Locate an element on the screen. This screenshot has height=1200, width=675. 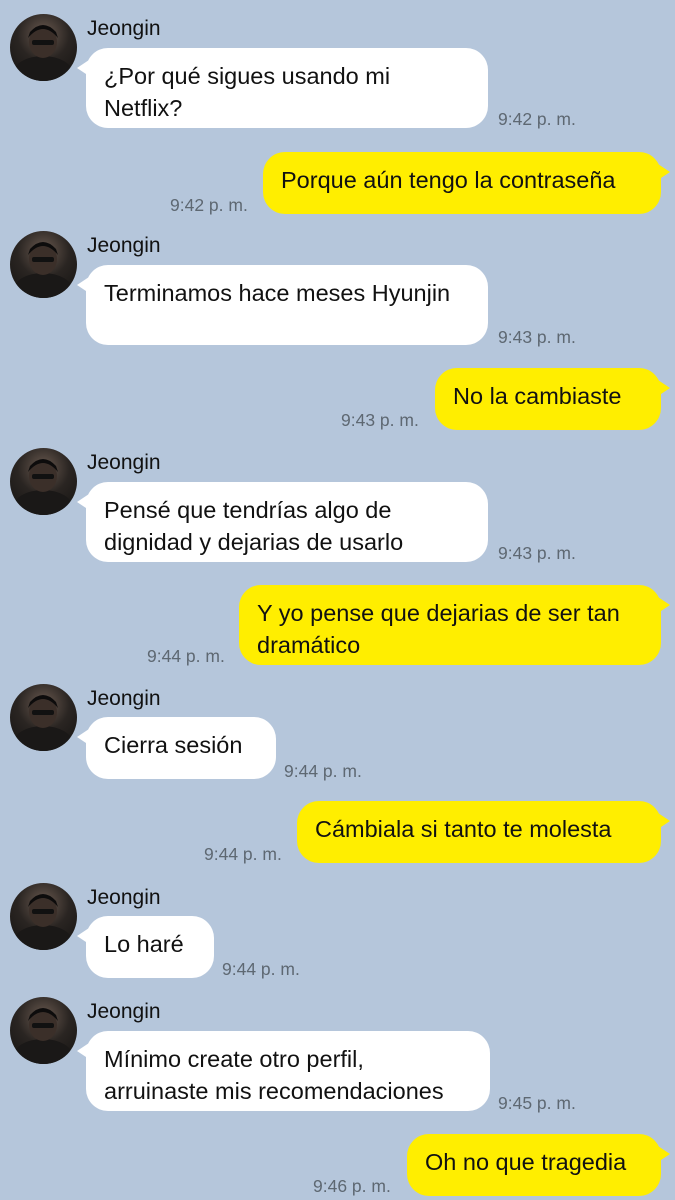
message-text: Lo haré is located at coordinates (144, 944).